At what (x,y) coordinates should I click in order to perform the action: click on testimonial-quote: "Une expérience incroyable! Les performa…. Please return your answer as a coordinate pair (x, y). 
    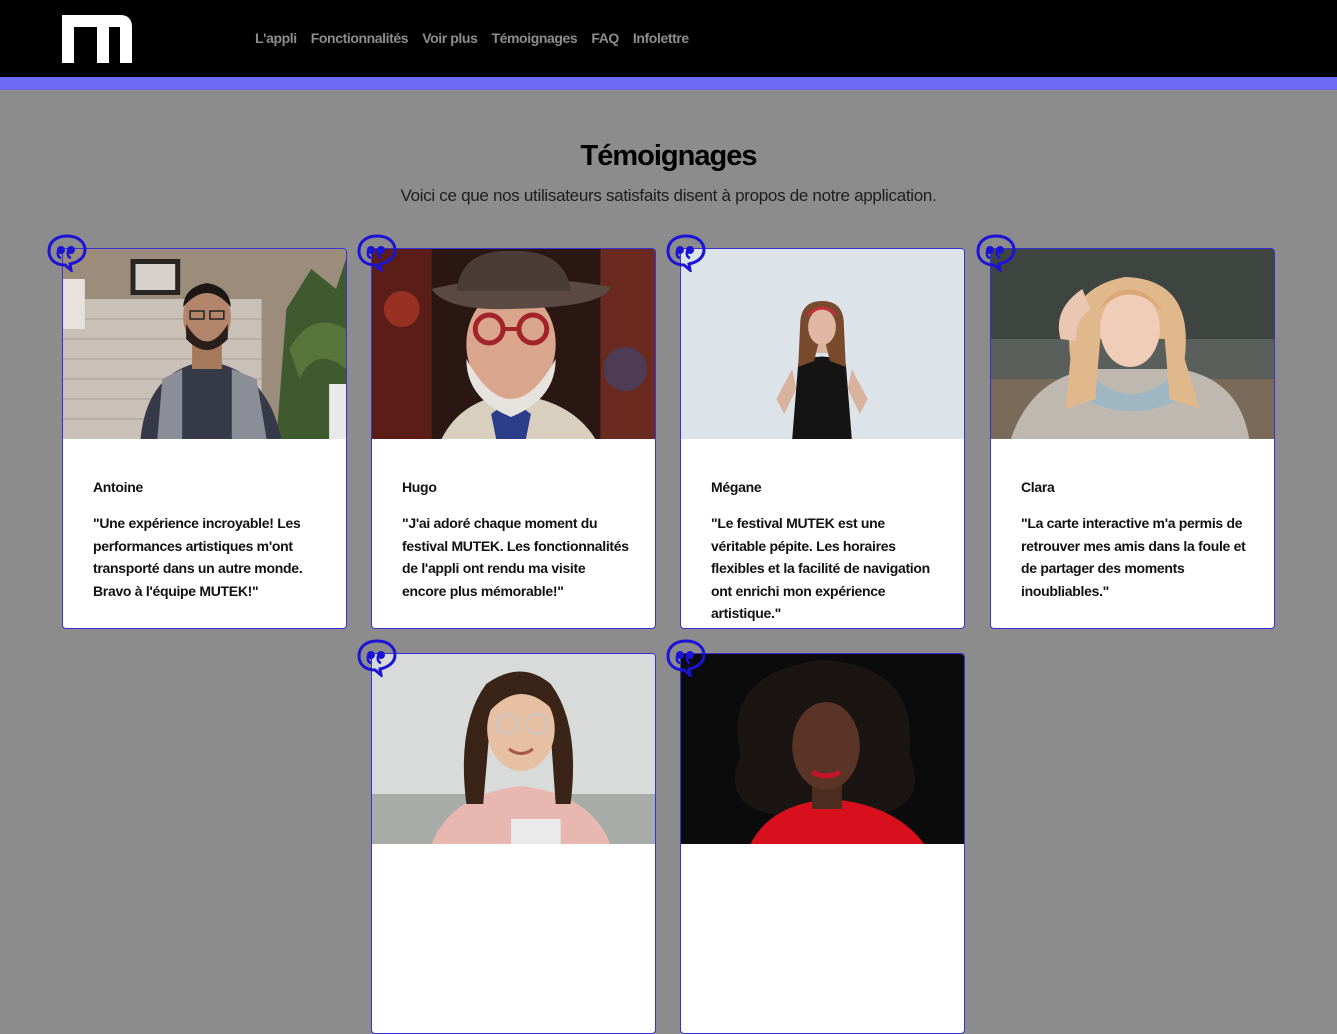
    Looking at the image, I should click on (198, 557).